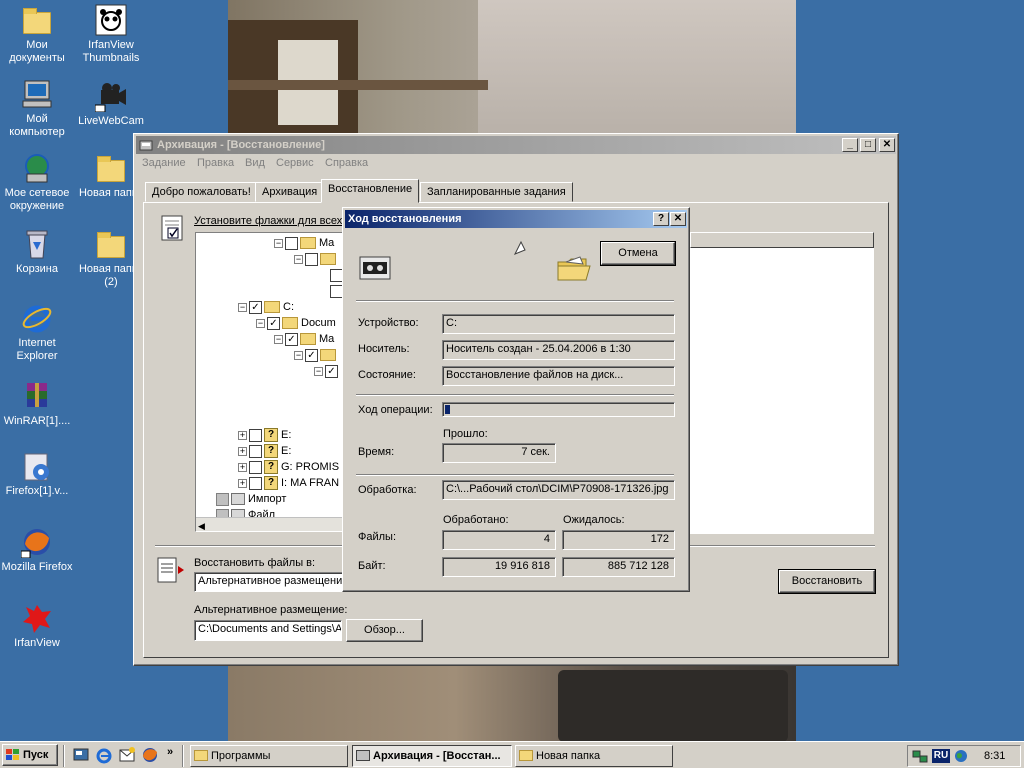 Image resolution: width=1024 pixels, height=768 pixels. I want to click on destination-folder-icon, so click(574, 268).